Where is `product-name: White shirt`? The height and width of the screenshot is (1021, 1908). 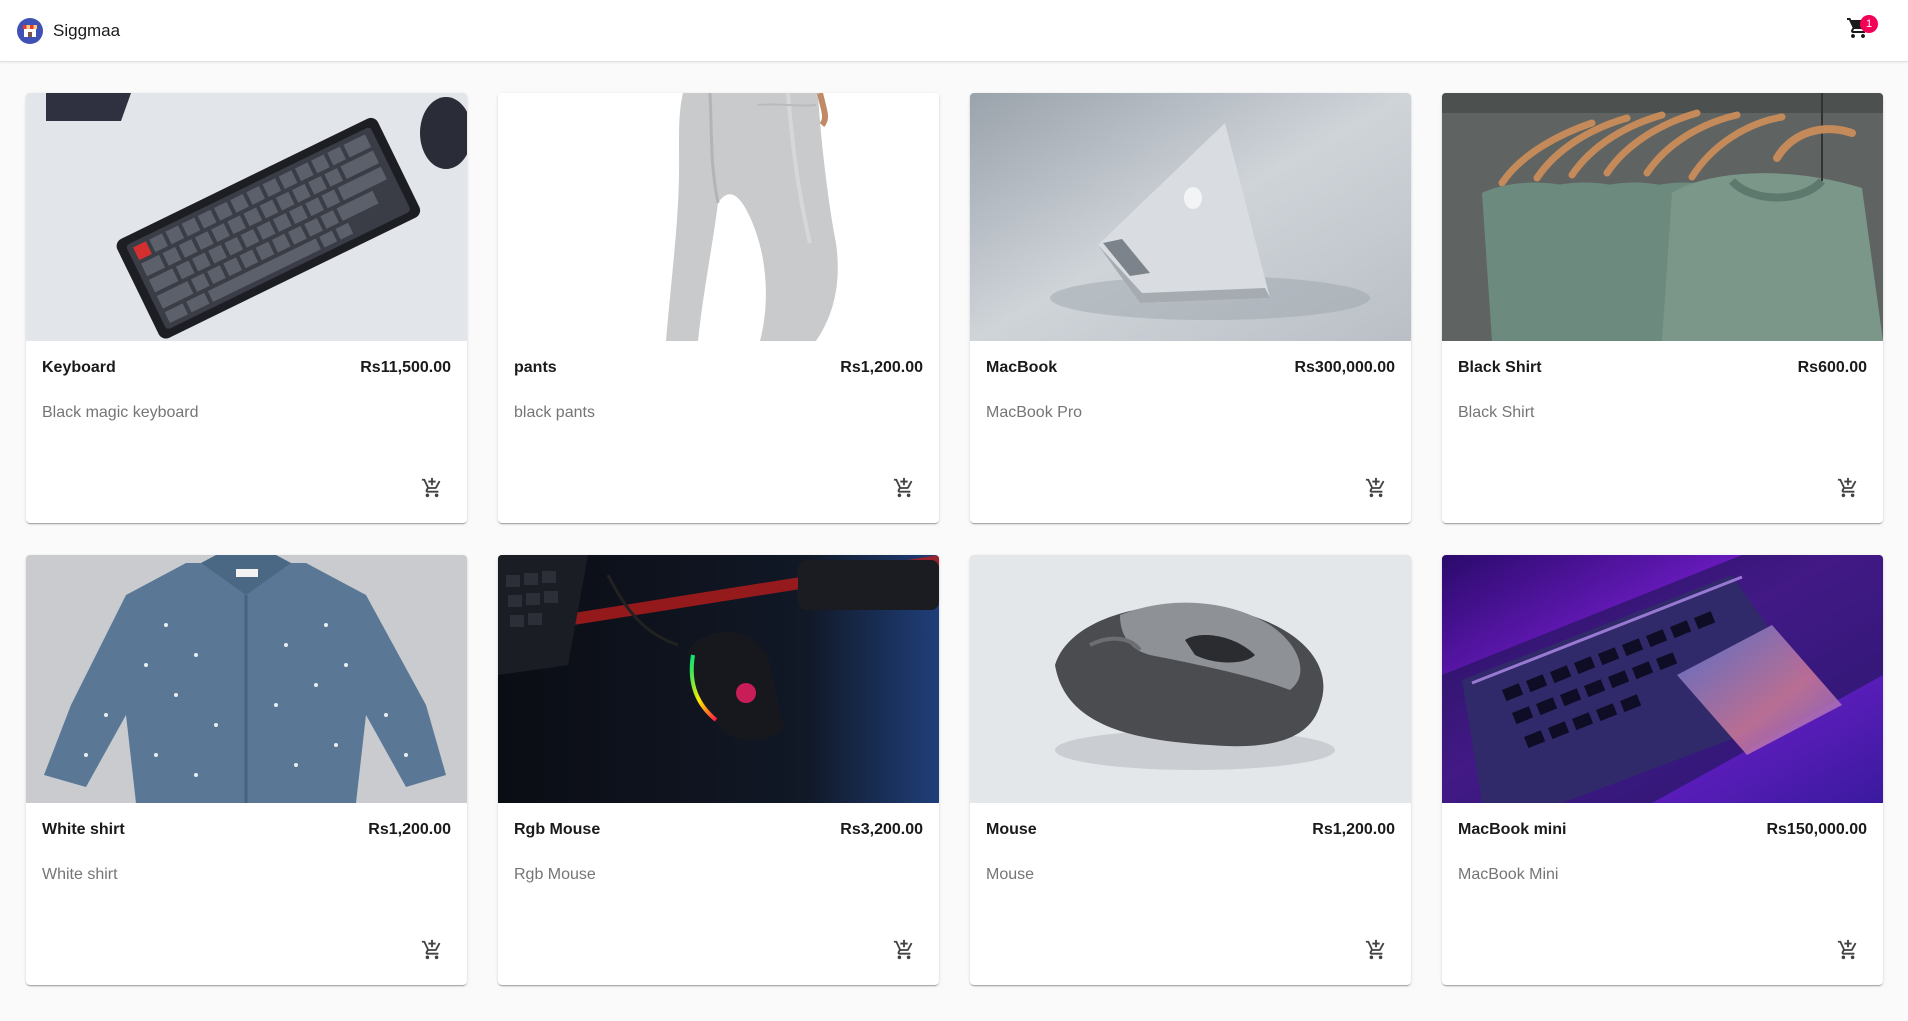 product-name: White shirt is located at coordinates (83, 829).